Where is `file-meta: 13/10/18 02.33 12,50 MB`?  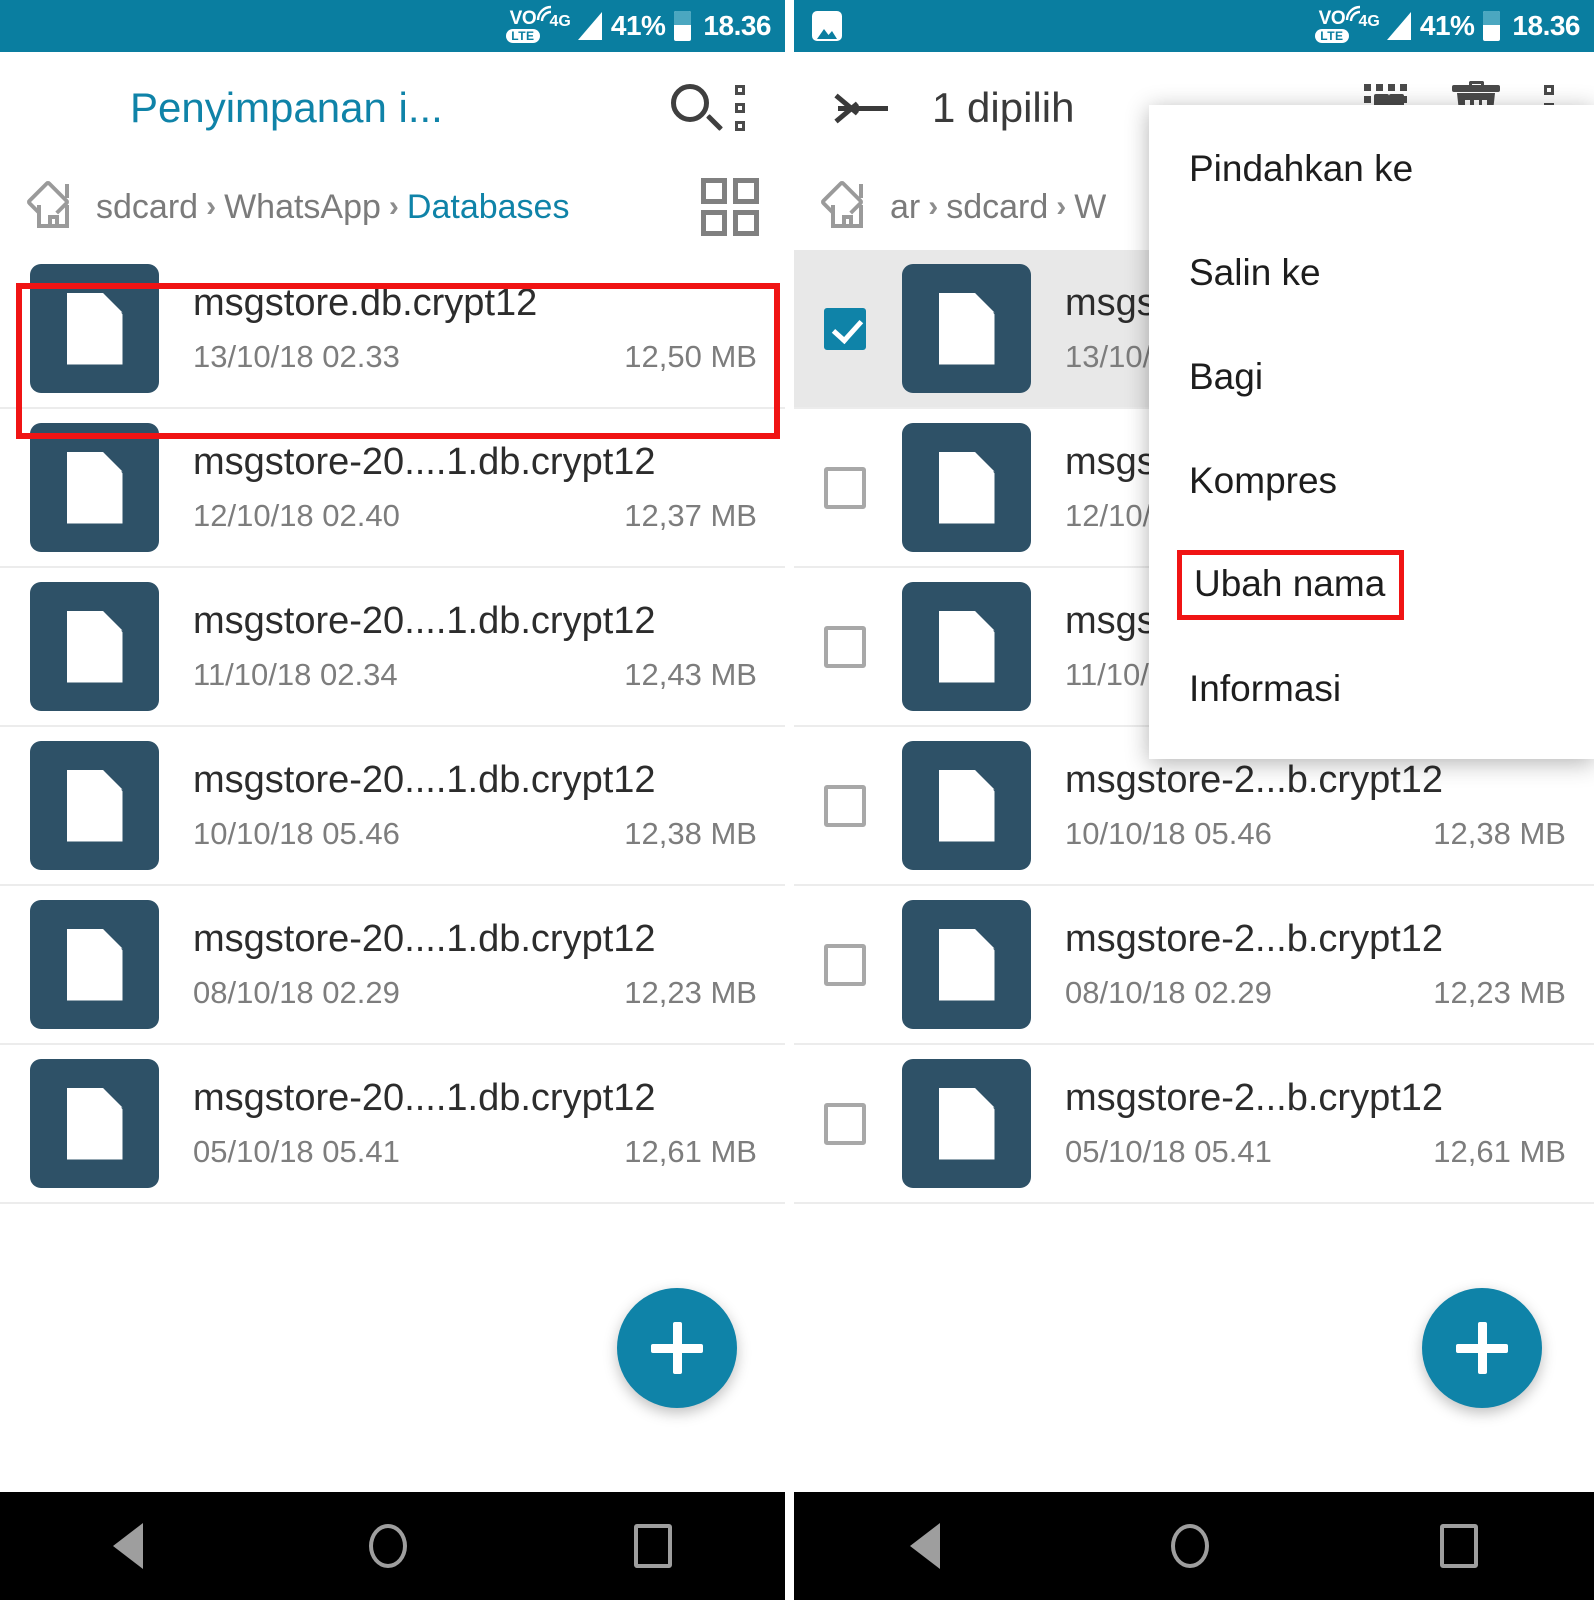 file-meta: 13/10/18 02.33 12,50 MB is located at coordinates (475, 357).